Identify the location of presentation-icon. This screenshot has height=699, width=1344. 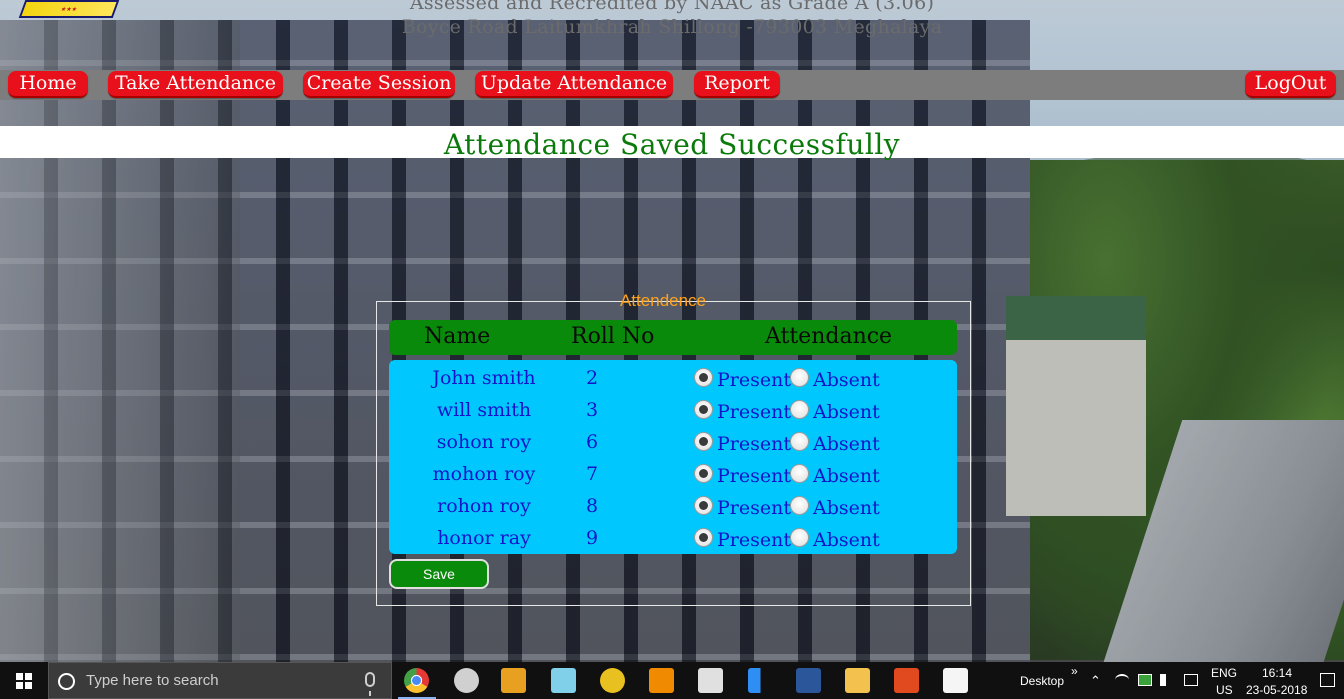
(906, 680).